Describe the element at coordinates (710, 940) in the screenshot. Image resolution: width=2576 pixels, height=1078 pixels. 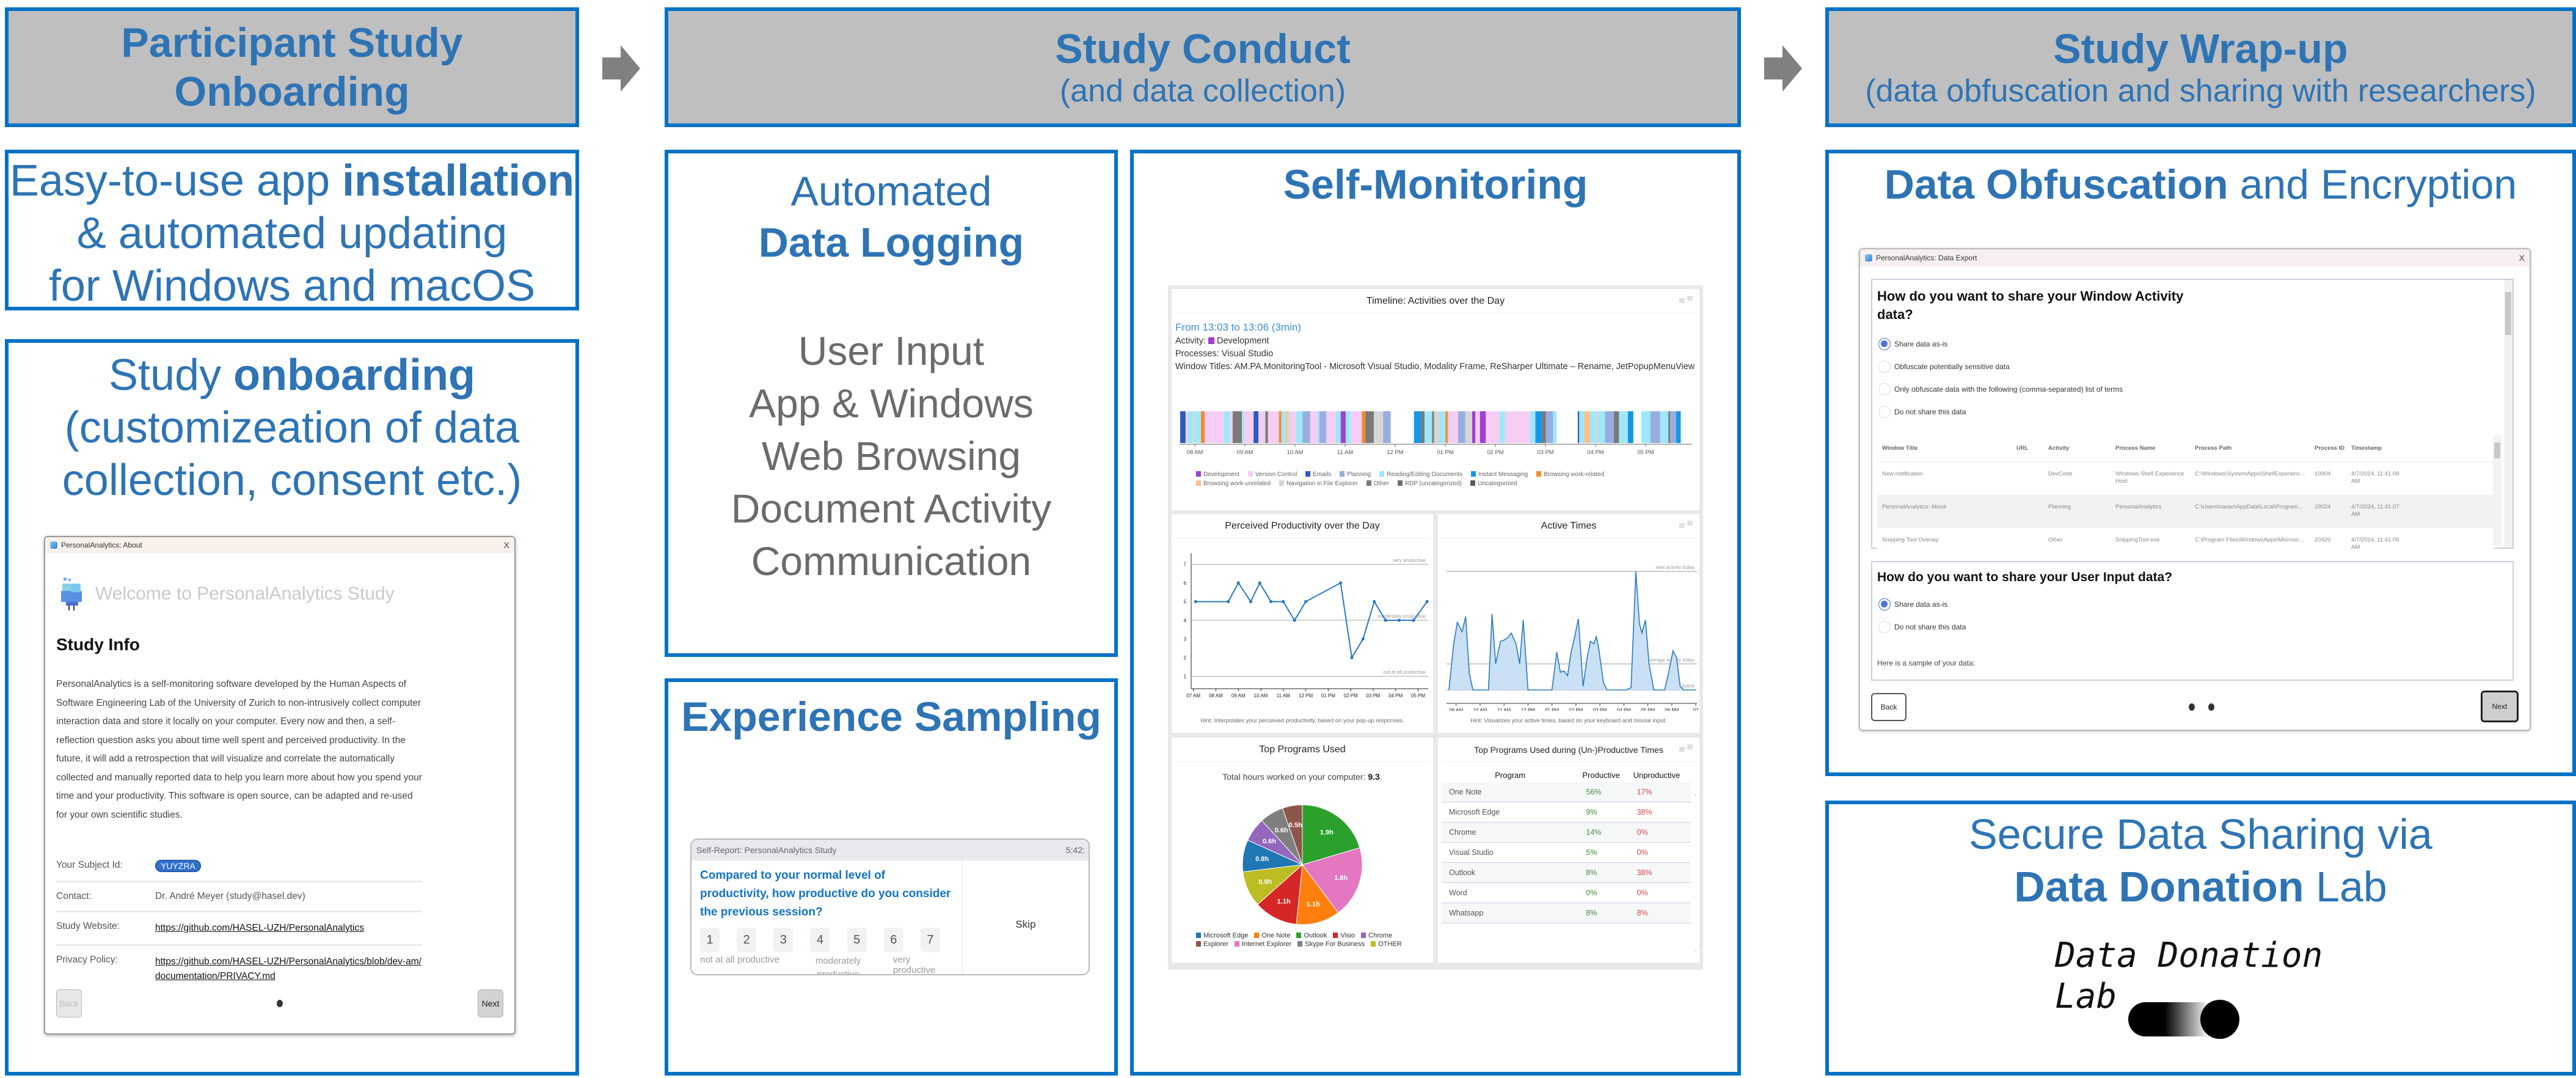
I see `scale-option-1: 1` at that location.